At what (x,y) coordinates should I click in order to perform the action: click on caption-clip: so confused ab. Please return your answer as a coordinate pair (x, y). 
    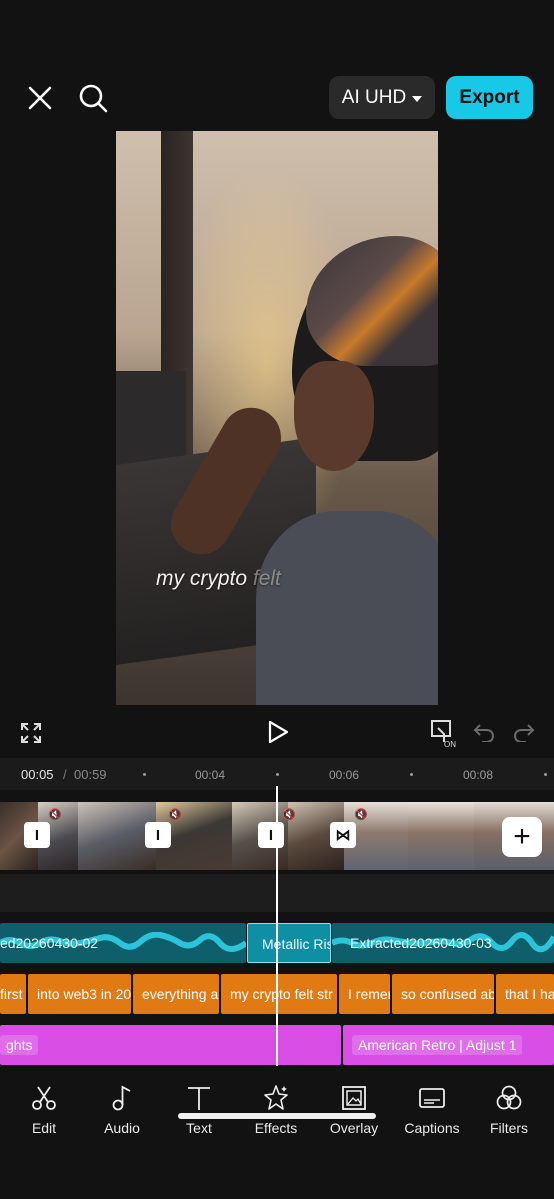
    Looking at the image, I should click on (443, 994).